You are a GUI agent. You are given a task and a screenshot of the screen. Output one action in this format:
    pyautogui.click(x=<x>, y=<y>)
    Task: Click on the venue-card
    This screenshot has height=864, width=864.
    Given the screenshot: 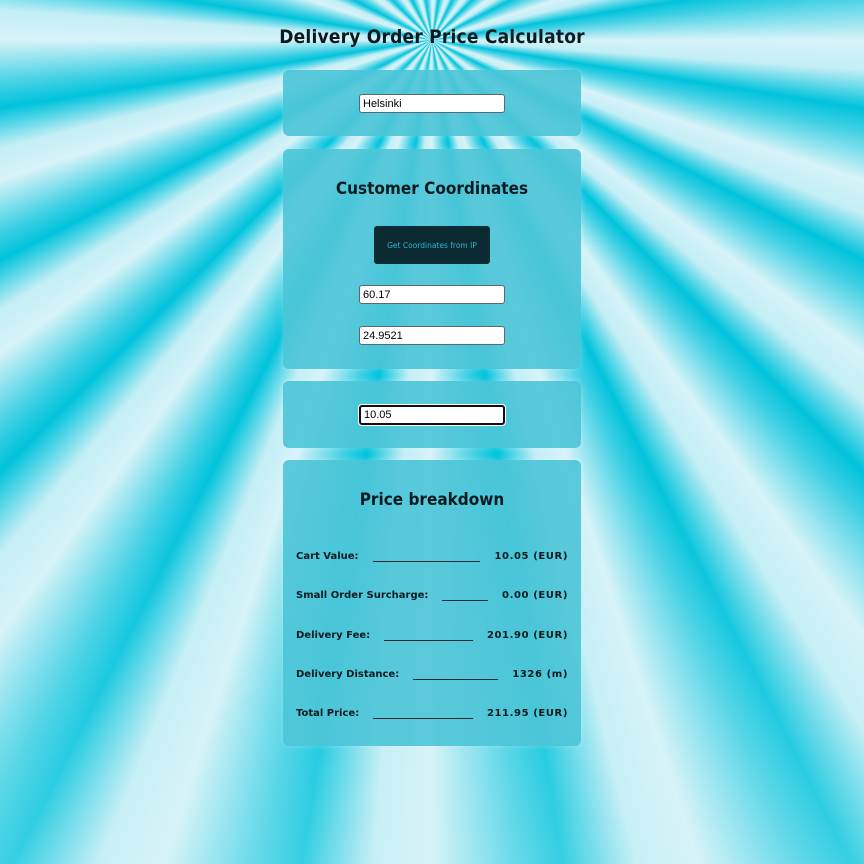 What is the action you would take?
    pyautogui.click(x=432, y=103)
    